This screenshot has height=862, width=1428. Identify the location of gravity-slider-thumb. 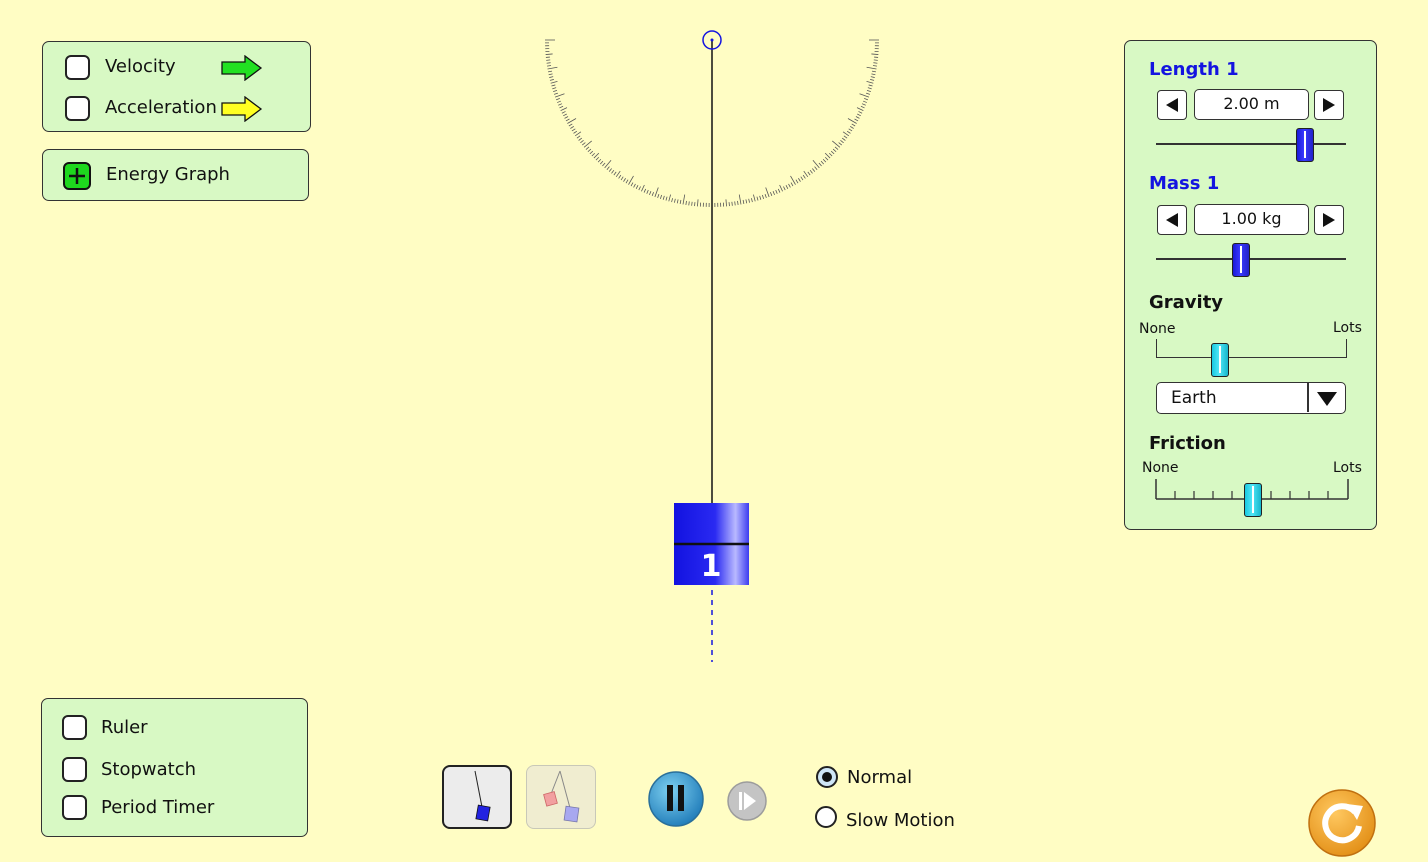
(1220, 360).